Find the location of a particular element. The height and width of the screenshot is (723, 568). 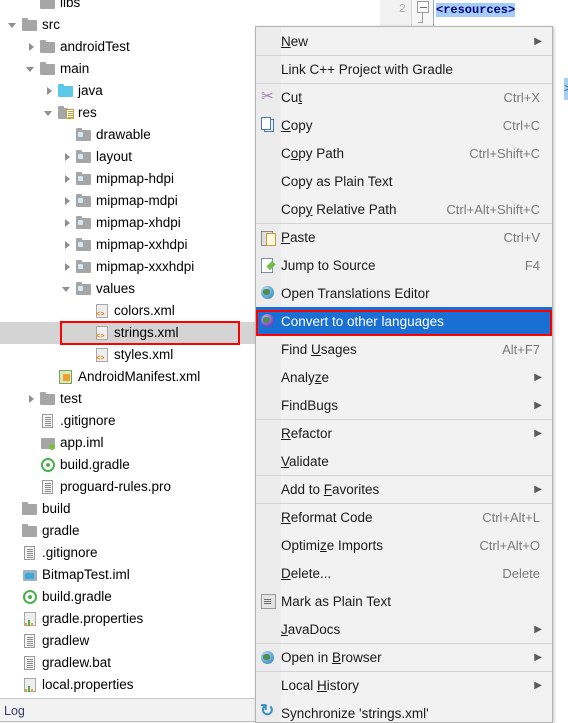

xml-file-icon: <> is located at coordinates (102, 355).